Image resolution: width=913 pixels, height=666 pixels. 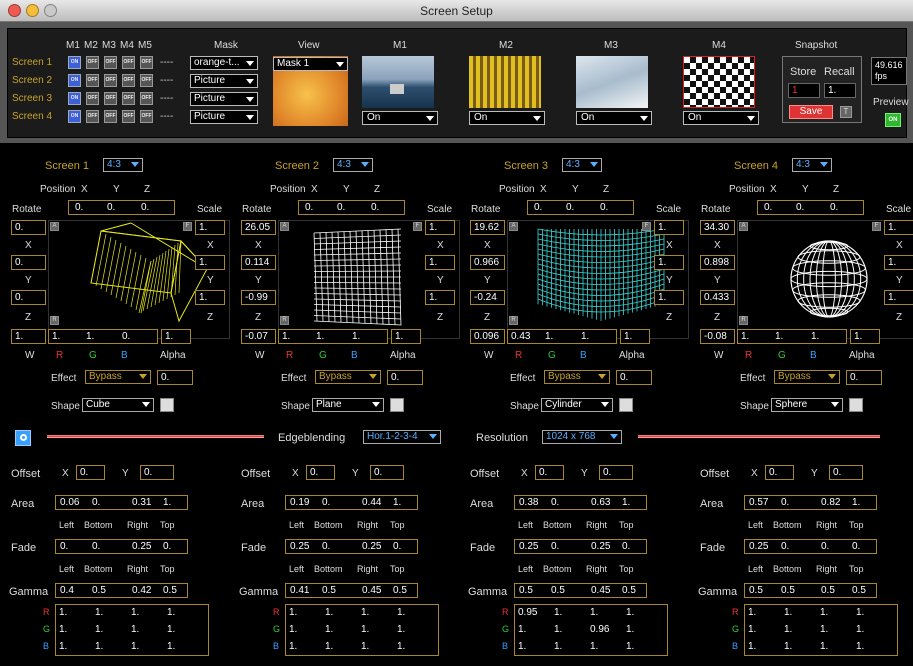 I want to click on screen-1-media-2-toggle: OFF, so click(x=92, y=62).